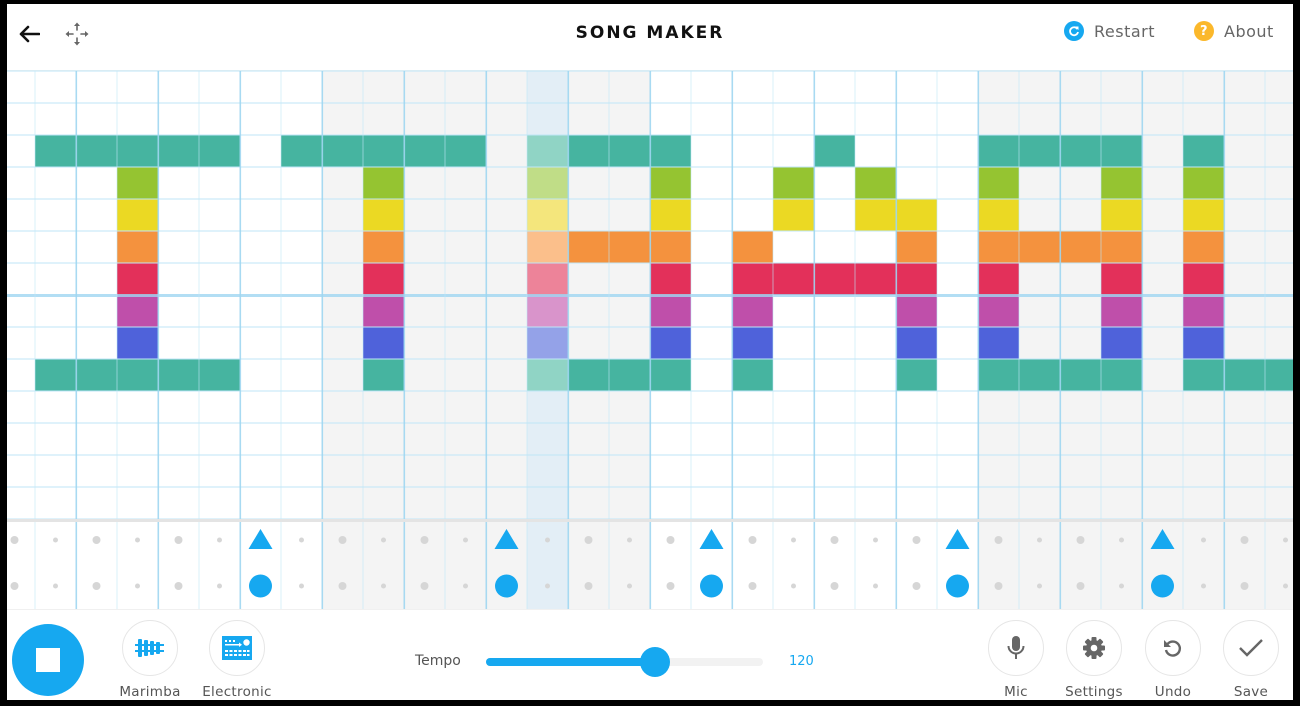 Image resolution: width=1300 pixels, height=706 pixels. What do you see at coordinates (1234, 31) in the screenshot?
I see `about-button: ? About` at bounding box center [1234, 31].